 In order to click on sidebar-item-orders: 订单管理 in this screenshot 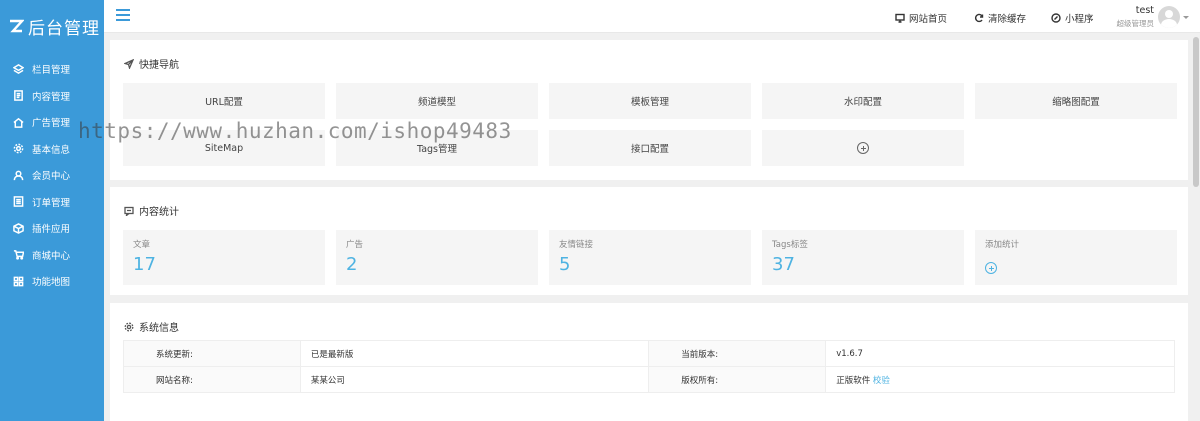, I will do `click(52, 202)`.